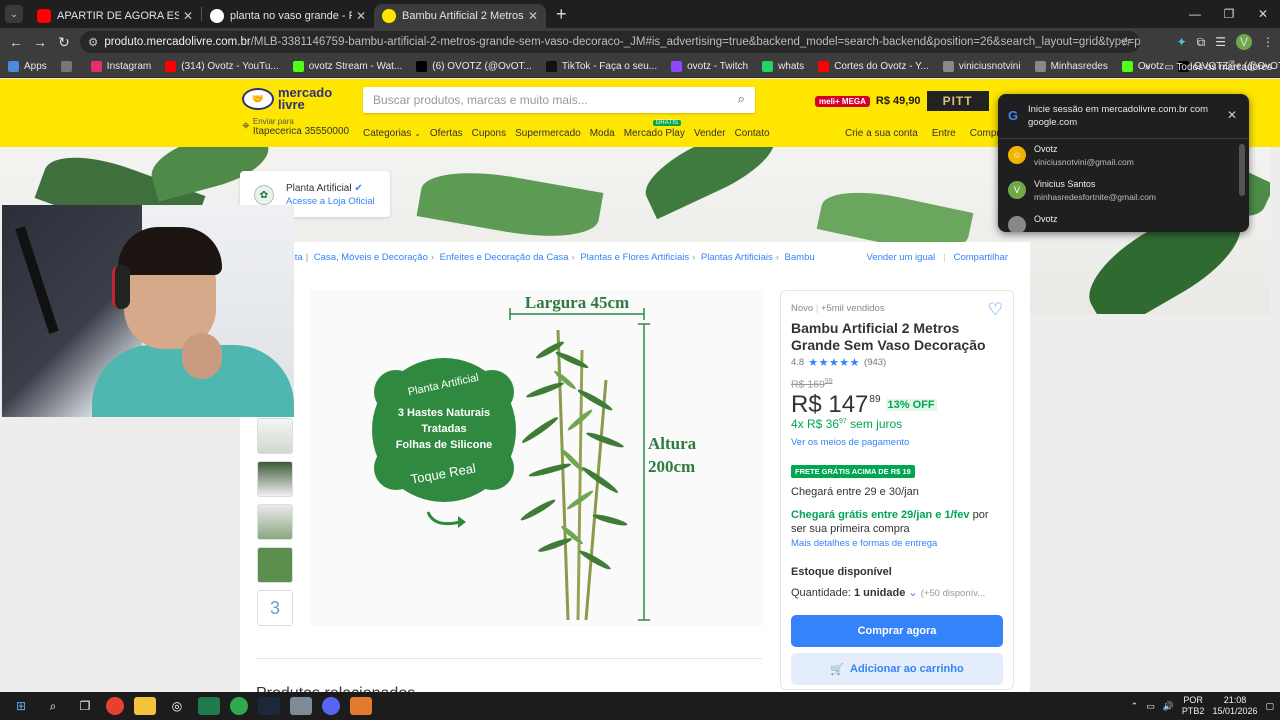 The image size is (1280, 720). Describe the element at coordinates (634, 257) in the screenshot. I see `breadcrumb-item: Plantas e Flores Artificiais` at that location.